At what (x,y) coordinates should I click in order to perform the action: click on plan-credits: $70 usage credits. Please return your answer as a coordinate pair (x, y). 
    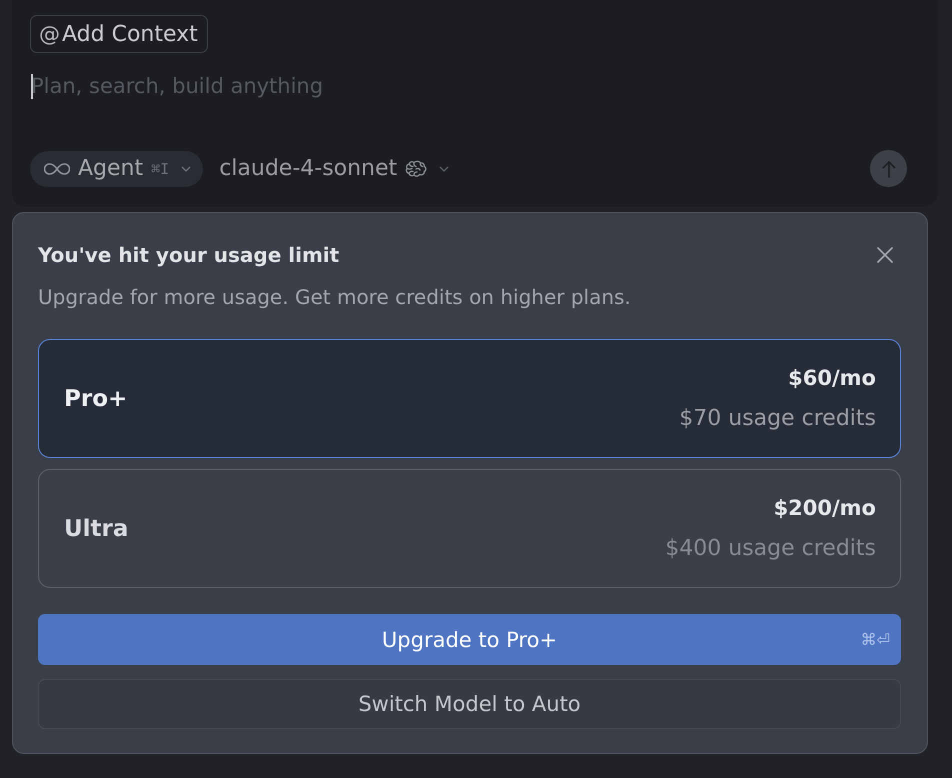
    Looking at the image, I should click on (777, 419).